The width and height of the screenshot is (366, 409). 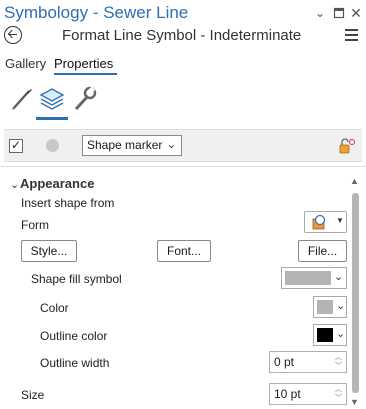 What do you see at coordinates (347, 148) in the screenshot?
I see `lock-icon` at bounding box center [347, 148].